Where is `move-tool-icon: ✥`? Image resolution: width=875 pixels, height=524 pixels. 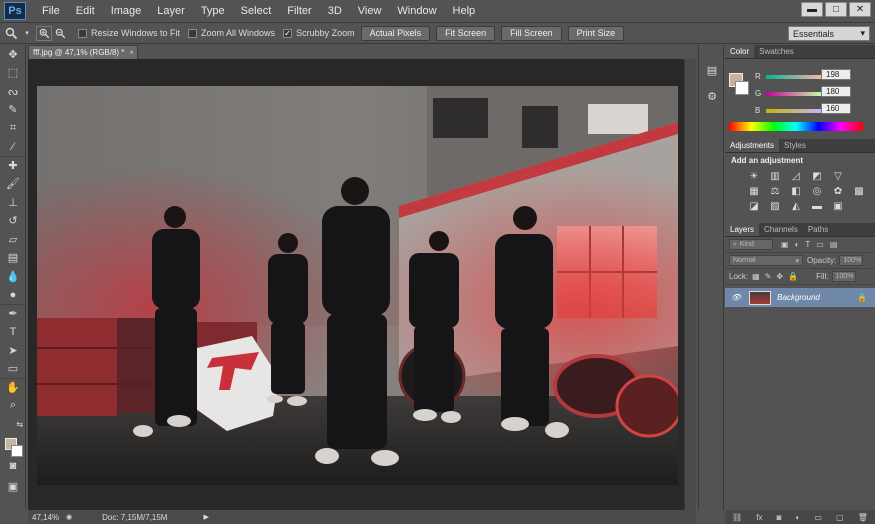 move-tool-icon: ✥ is located at coordinates (13, 54).